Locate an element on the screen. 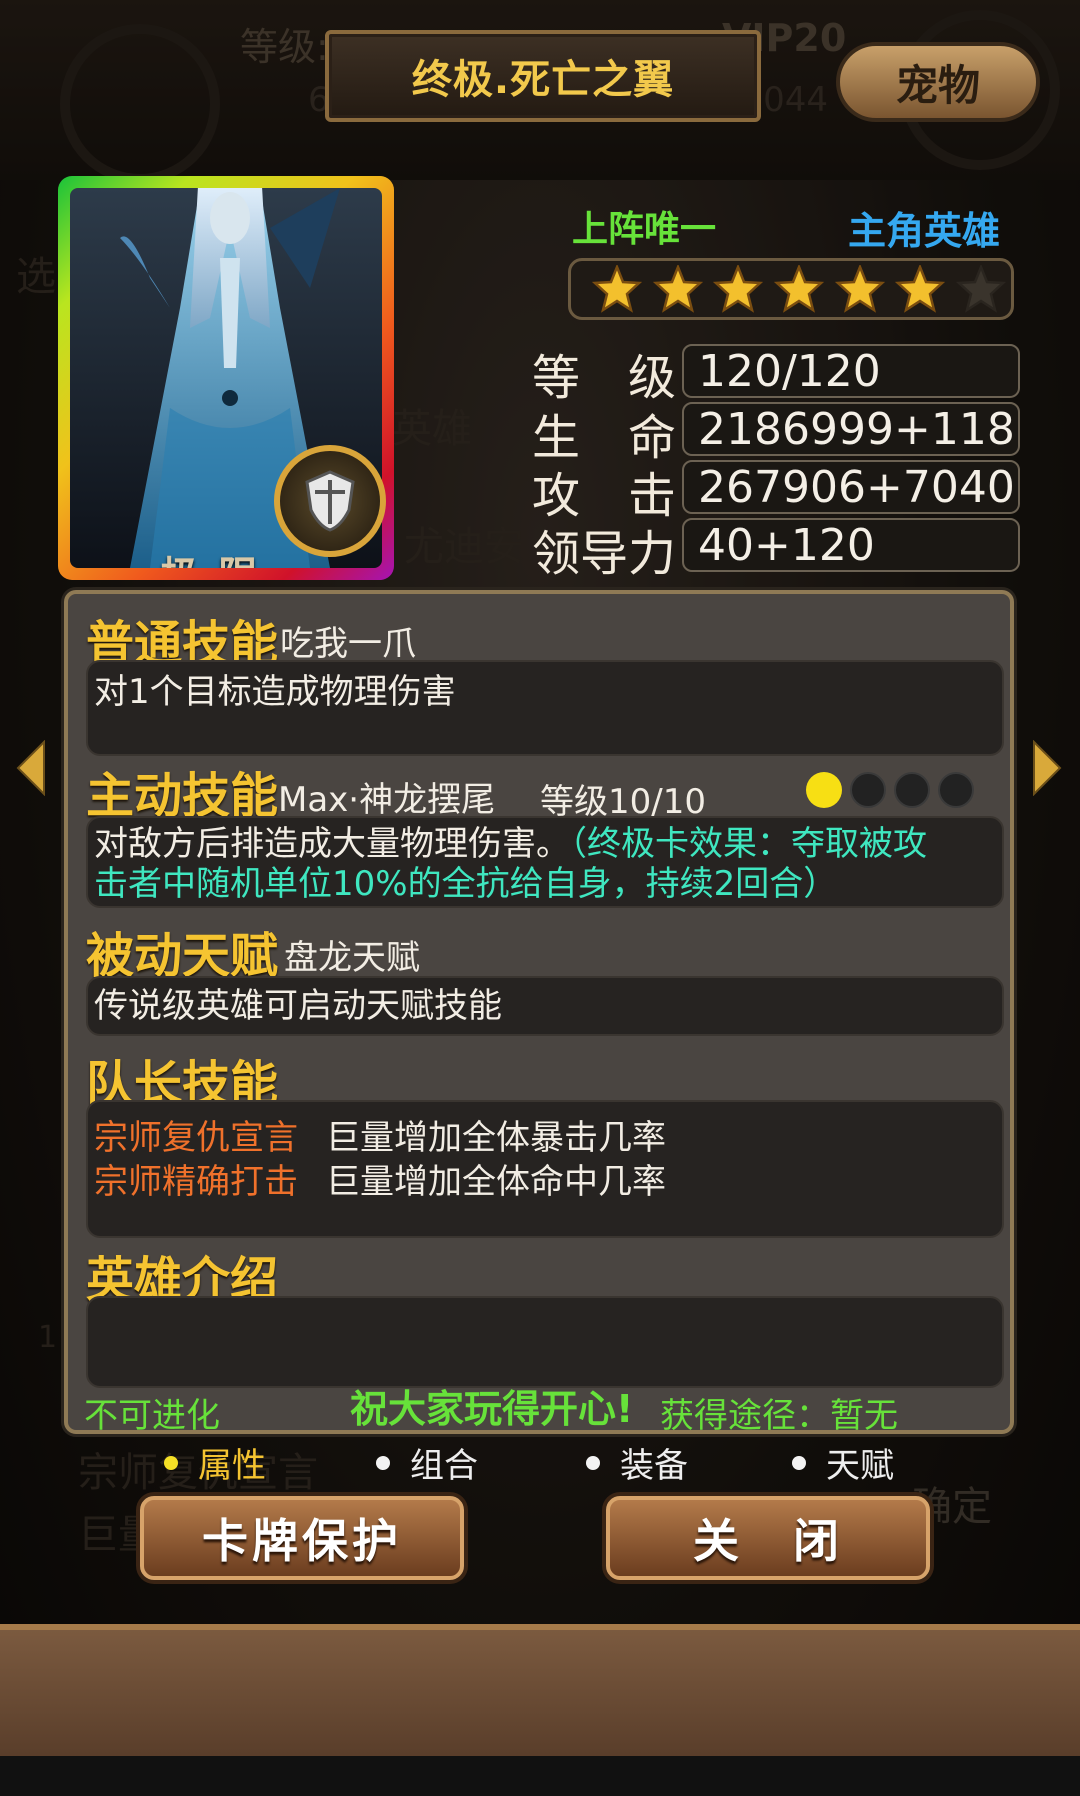 The height and width of the screenshot is (1796, 1080). hero-title-bar: 终极.死亡之翼 is located at coordinates (543, 76).